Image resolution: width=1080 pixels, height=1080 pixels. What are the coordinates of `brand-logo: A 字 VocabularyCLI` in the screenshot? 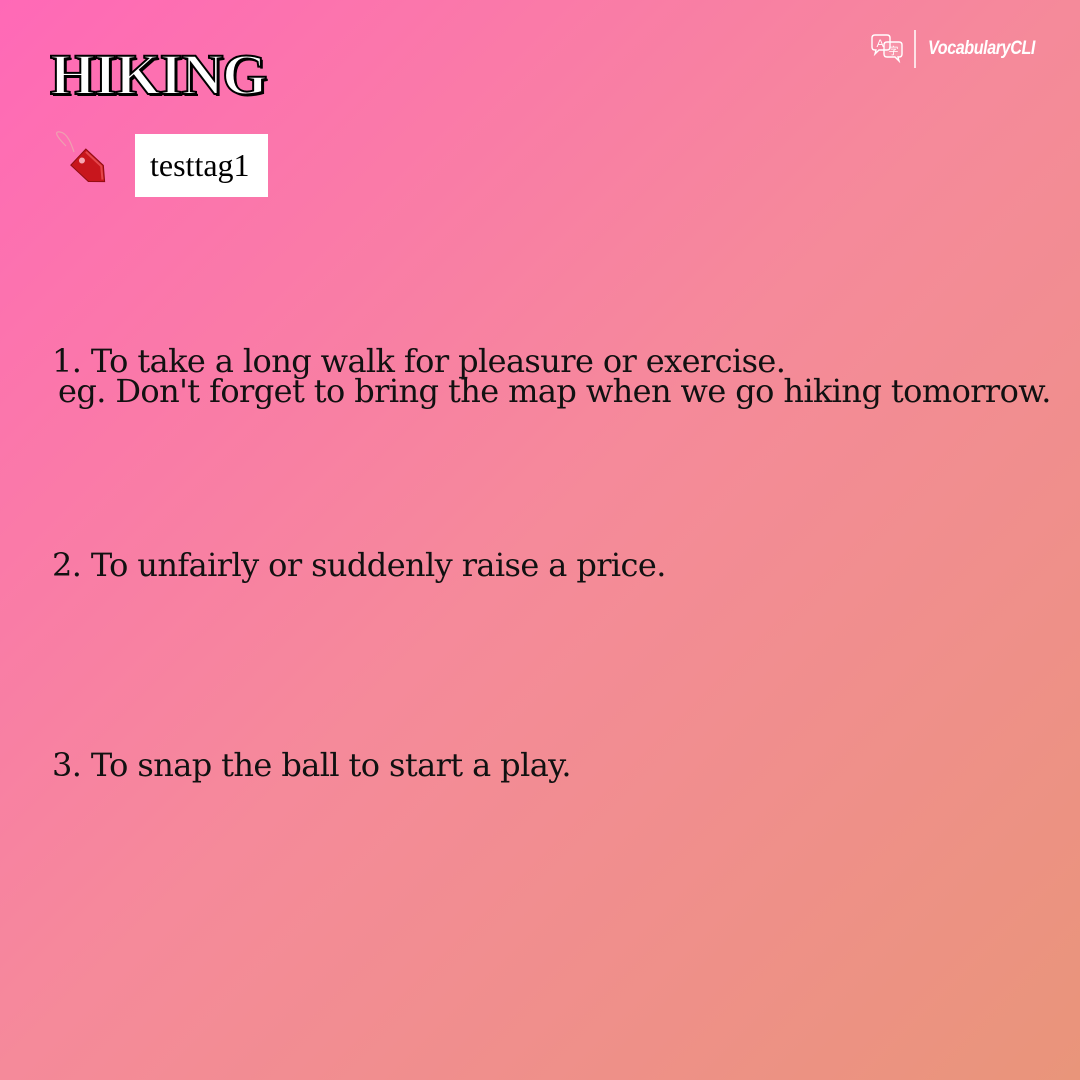 It's located at (962, 49).